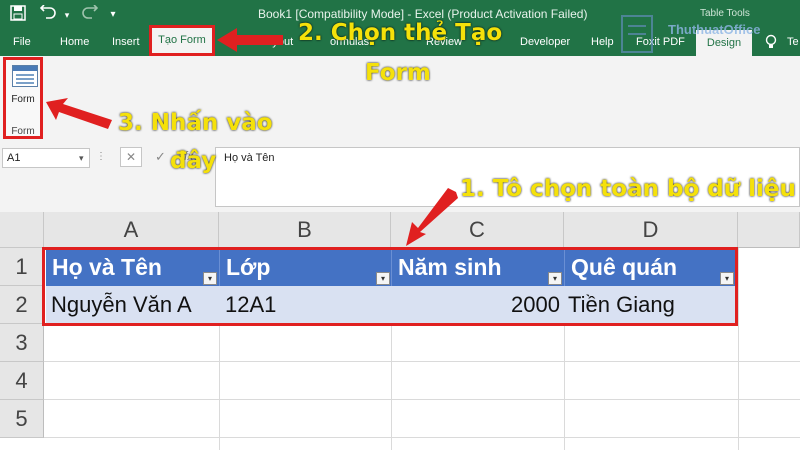 This screenshot has width=800, height=450. Describe the element at coordinates (23, 131) in the screenshot. I see `form-group-label: Form` at that location.